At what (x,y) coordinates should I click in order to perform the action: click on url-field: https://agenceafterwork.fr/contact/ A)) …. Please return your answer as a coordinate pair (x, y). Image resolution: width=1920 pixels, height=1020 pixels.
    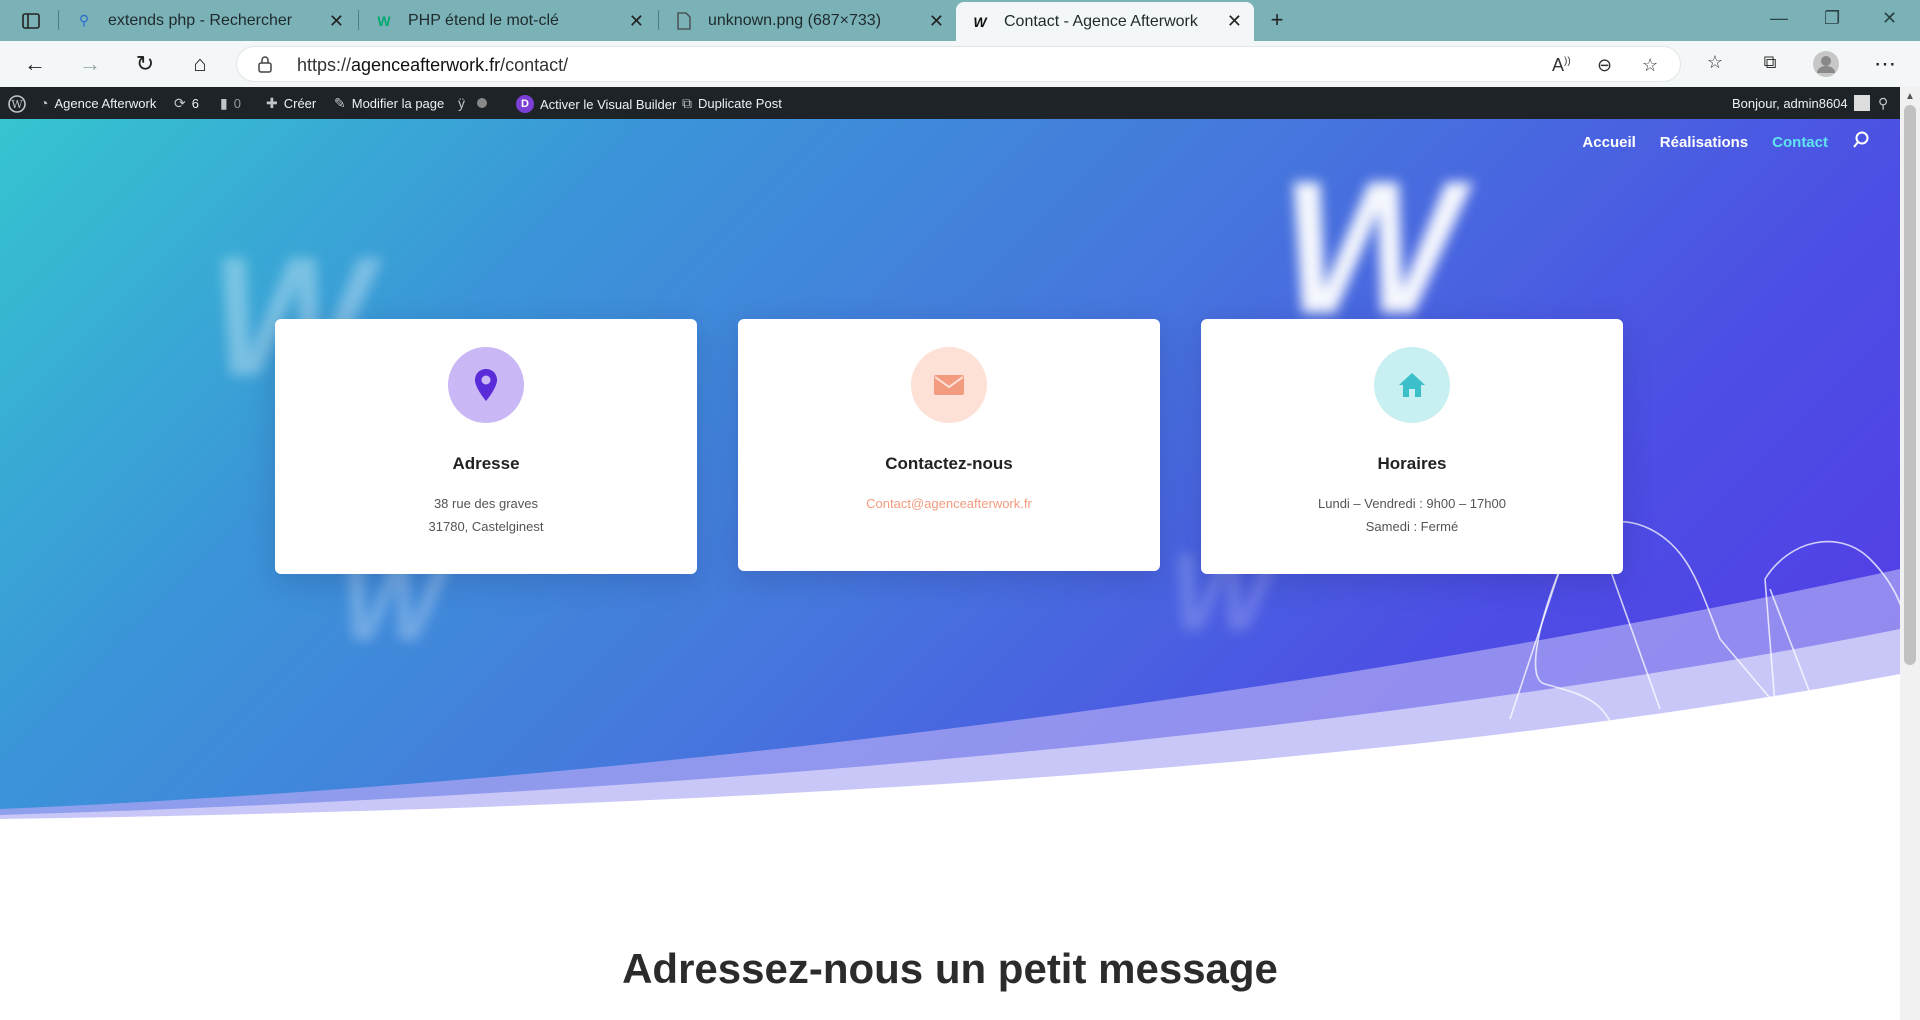
    Looking at the image, I should click on (958, 64).